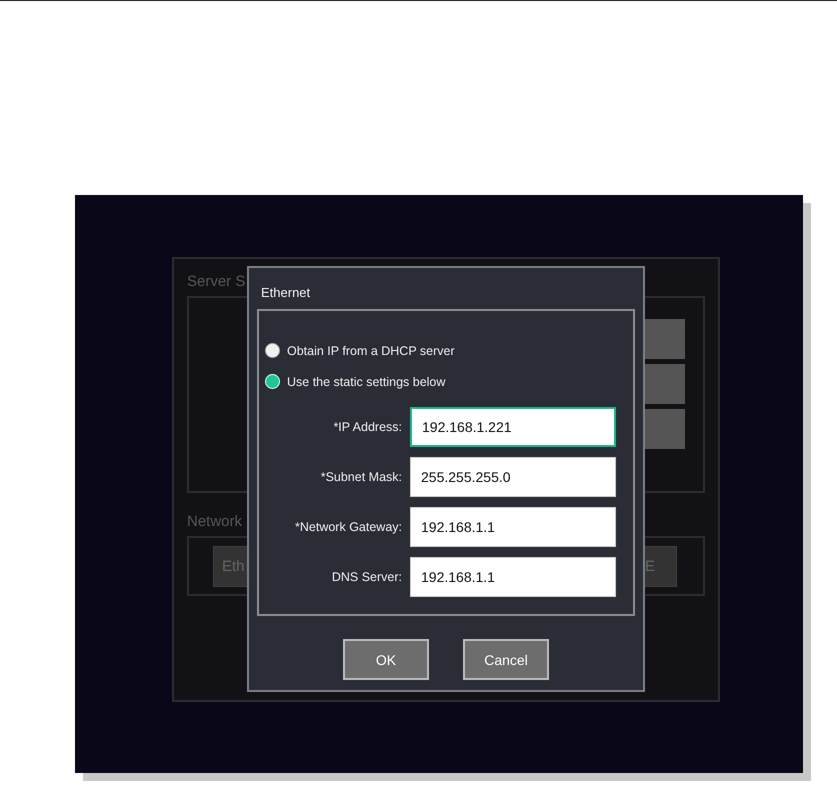 This screenshot has width=837, height=786. Describe the element at coordinates (513, 427) in the screenshot. I see `input-field: 192.168.1.221` at that location.